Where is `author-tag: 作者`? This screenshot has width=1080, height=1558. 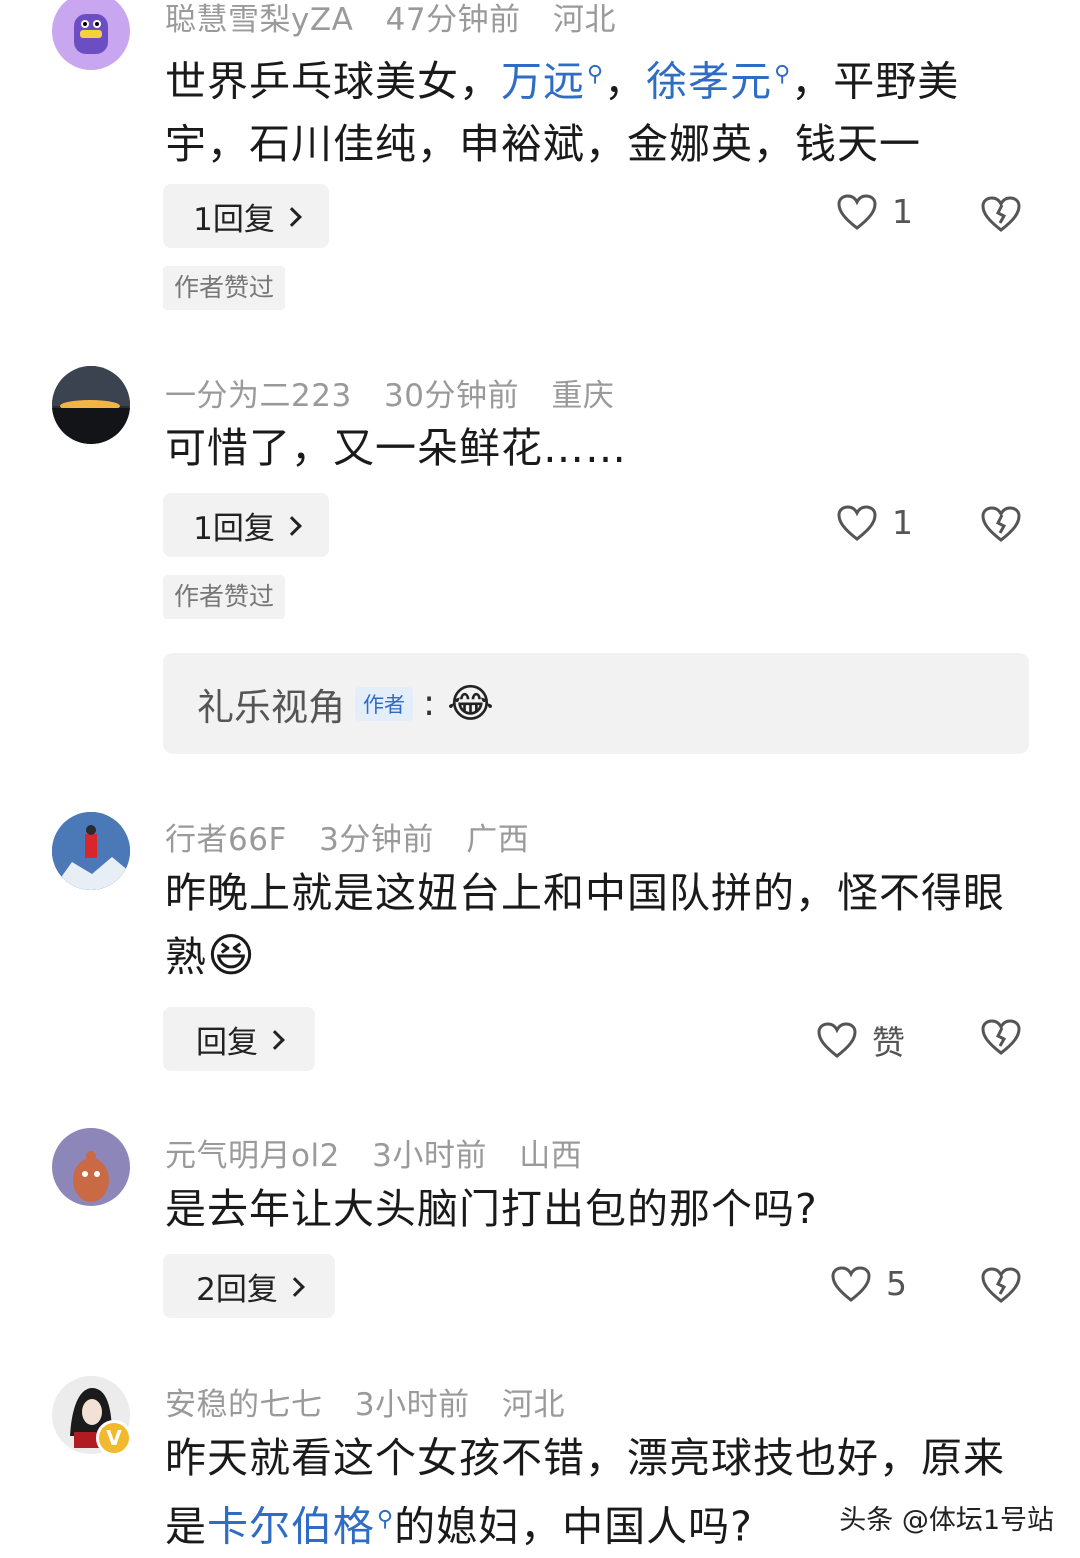
author-tag: 作者 is located at coordinates (384, 703).